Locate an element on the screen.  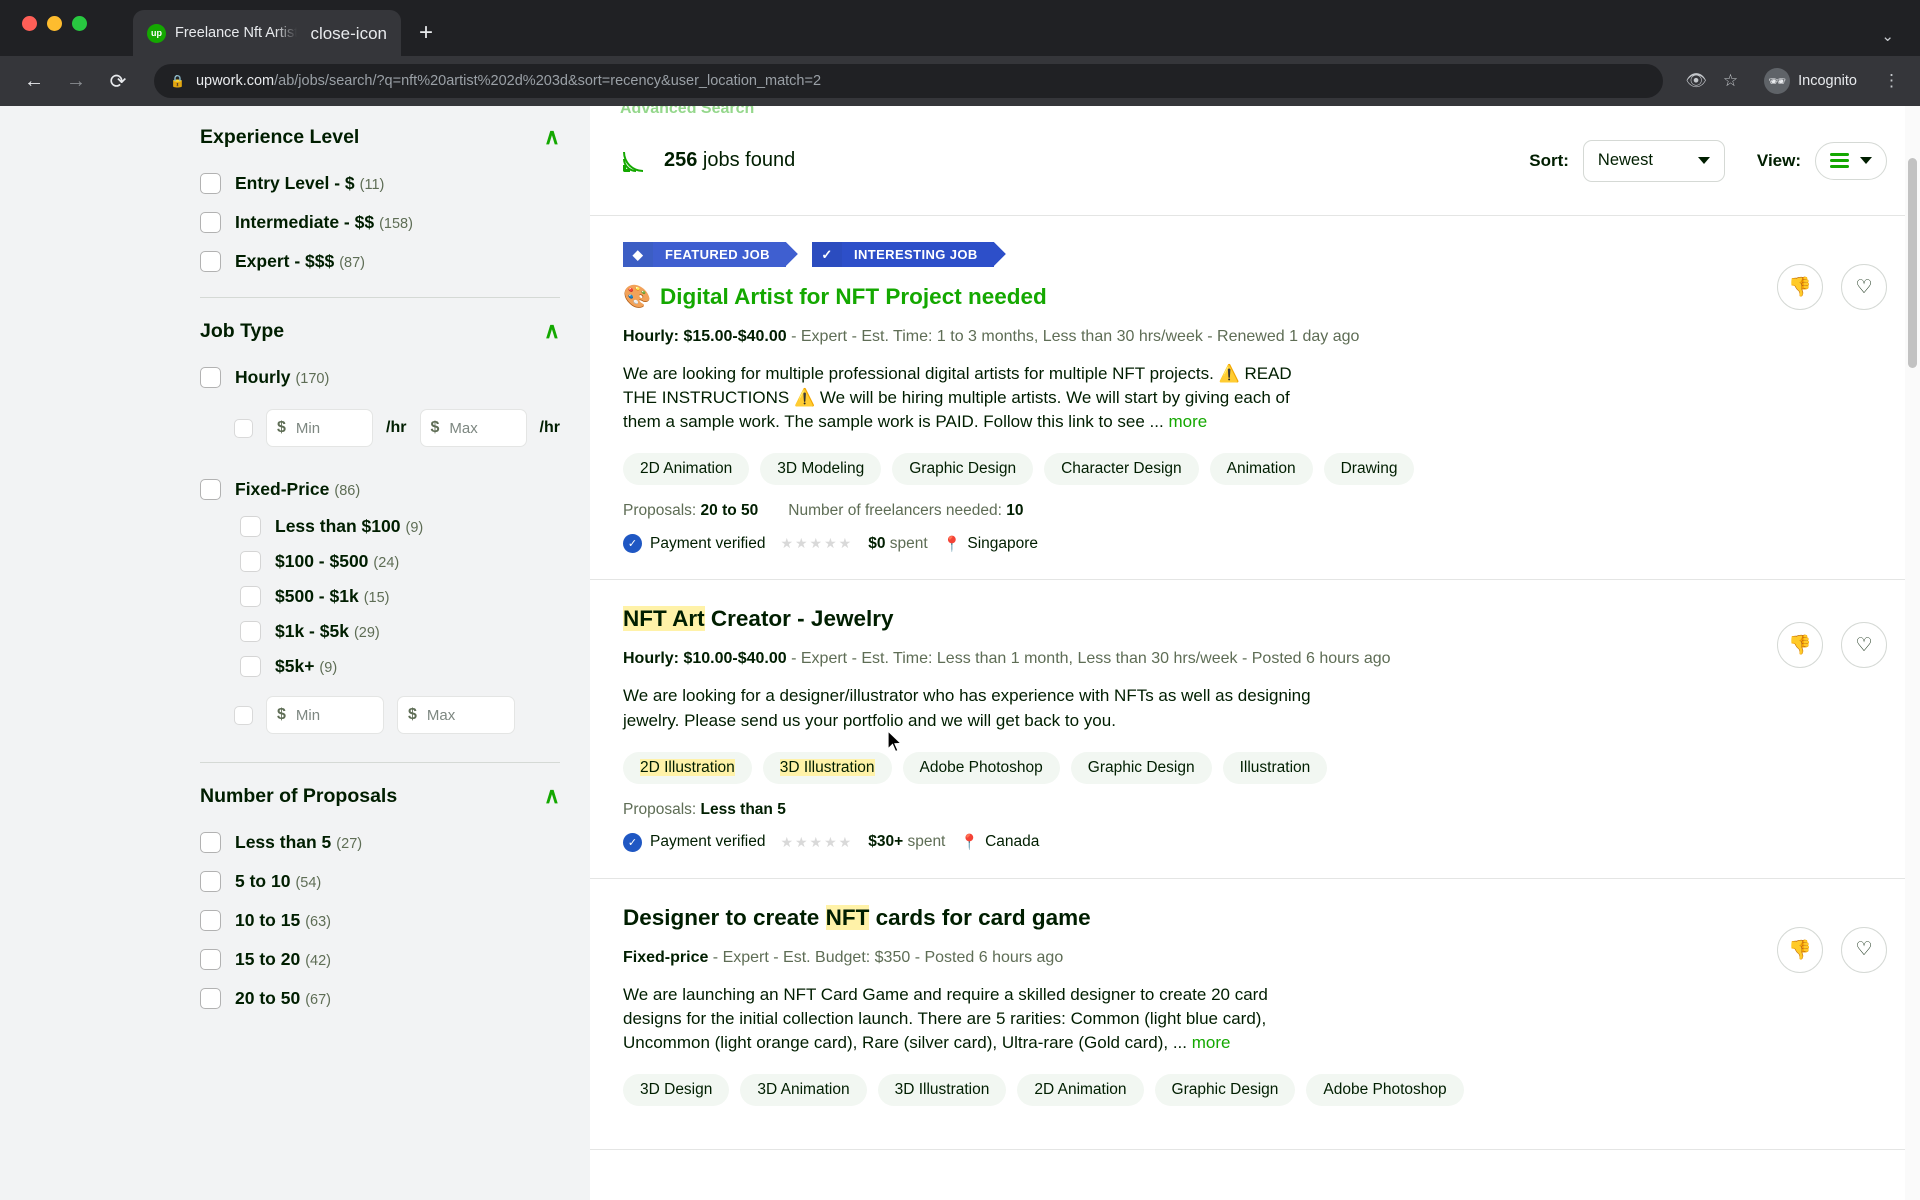
hourly-min-input: $ Min is located at coordinates (320, 428).